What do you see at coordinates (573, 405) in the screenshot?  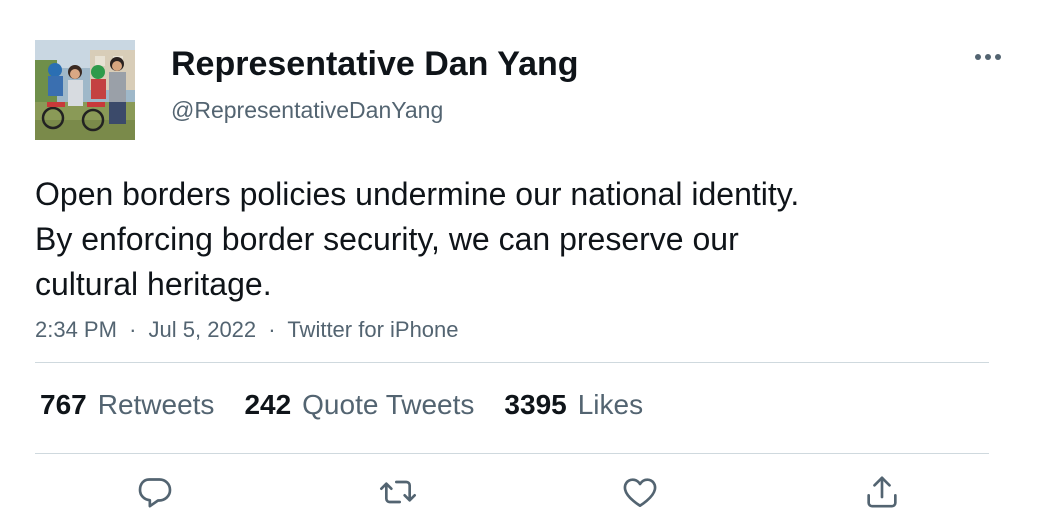 I see `likes-stat: 3395 Likes` at bounding box center [573, 405].